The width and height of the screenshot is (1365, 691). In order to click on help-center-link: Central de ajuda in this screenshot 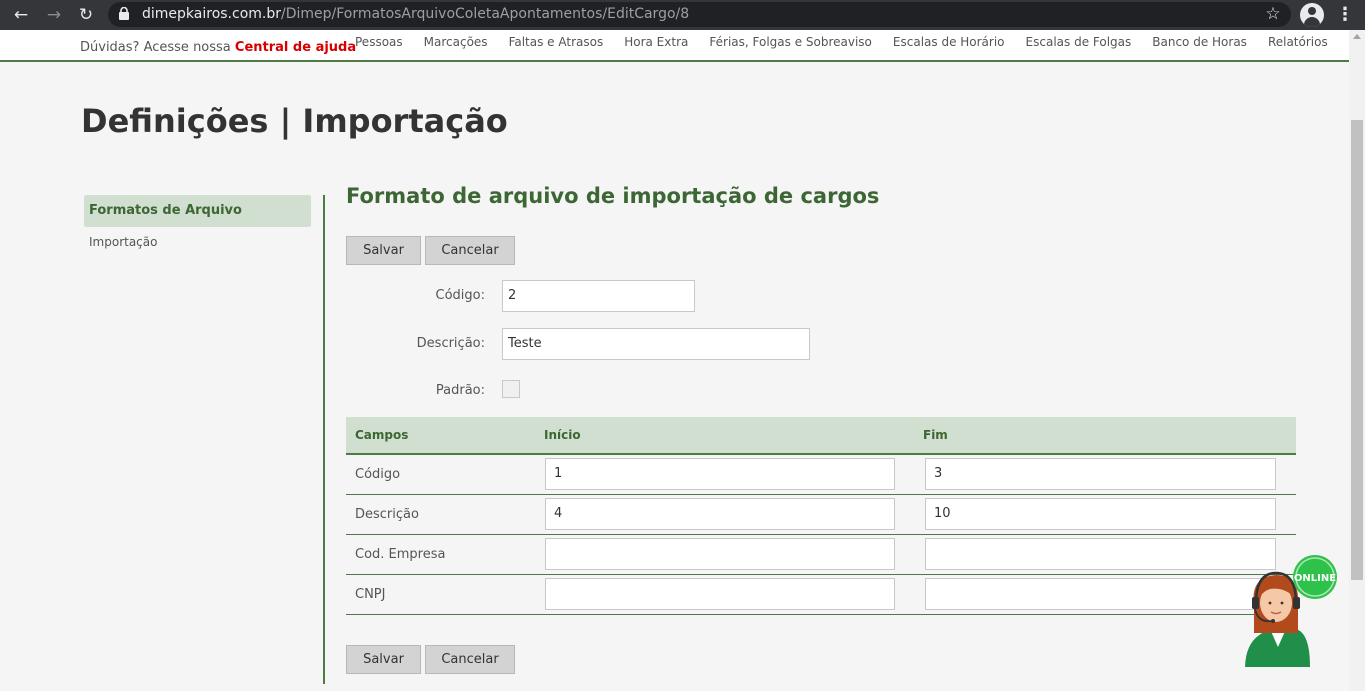, I will do `click(295, 47)`.